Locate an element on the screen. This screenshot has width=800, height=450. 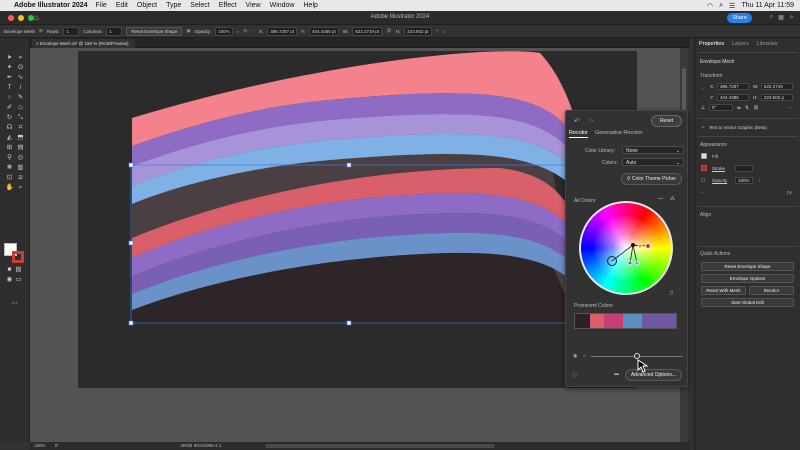
perspective-tool-icon: ⬒ is located at coordinates (20, 138).